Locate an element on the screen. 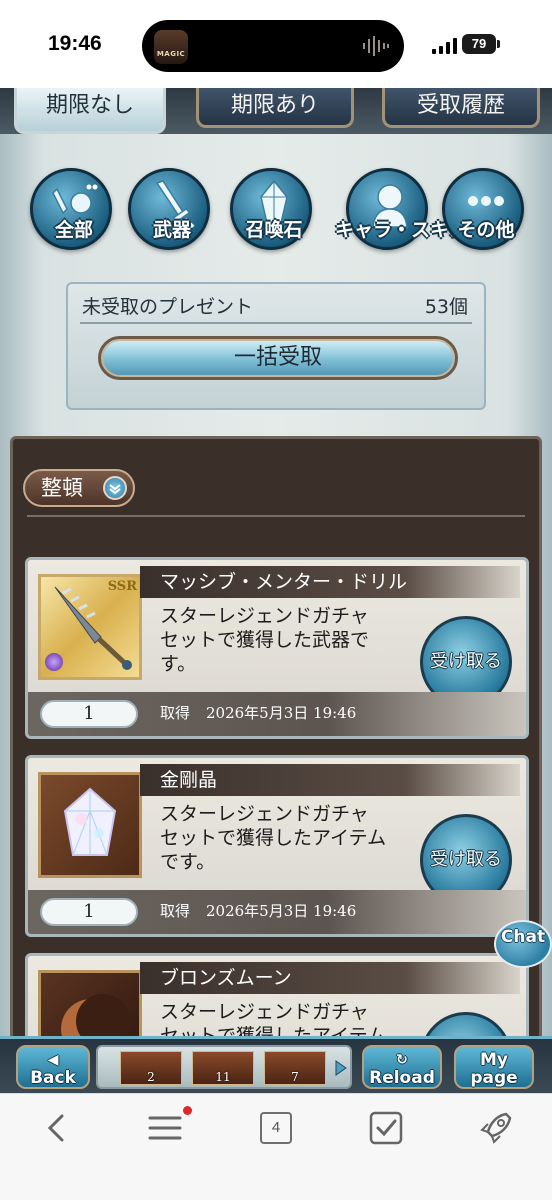 The width and height of the screenshot is (552, 1200). gift-tabs: 期限なし 期限あり 受取履歴 is located at coordinates (276, 111).